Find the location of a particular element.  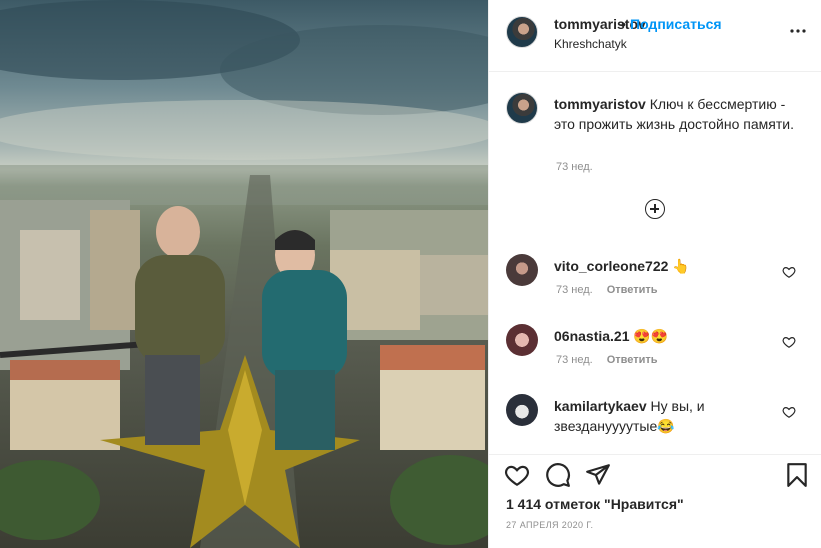

caption-author-avatar is located at coordinates (522, 108).